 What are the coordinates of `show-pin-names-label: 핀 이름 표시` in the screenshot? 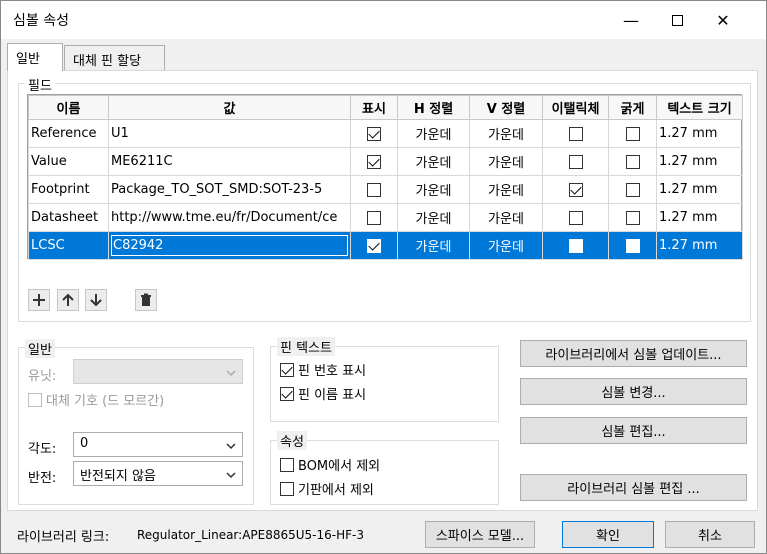 It's located at (332, 395).